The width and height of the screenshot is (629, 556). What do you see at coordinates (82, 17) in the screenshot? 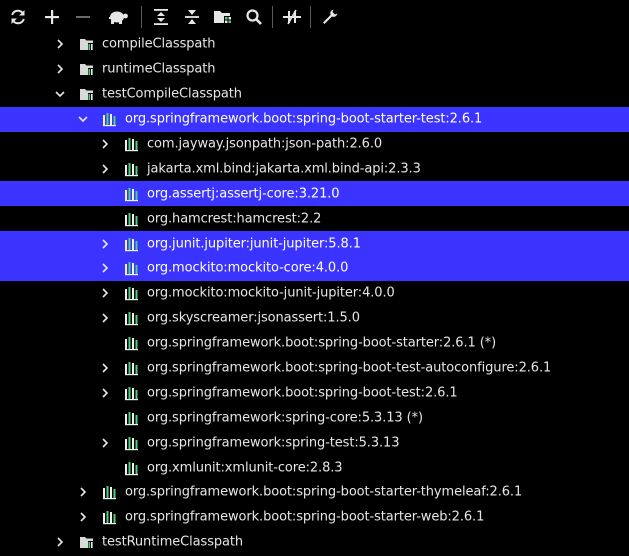
I see `remove-icon` at bounding box center [82, 17].